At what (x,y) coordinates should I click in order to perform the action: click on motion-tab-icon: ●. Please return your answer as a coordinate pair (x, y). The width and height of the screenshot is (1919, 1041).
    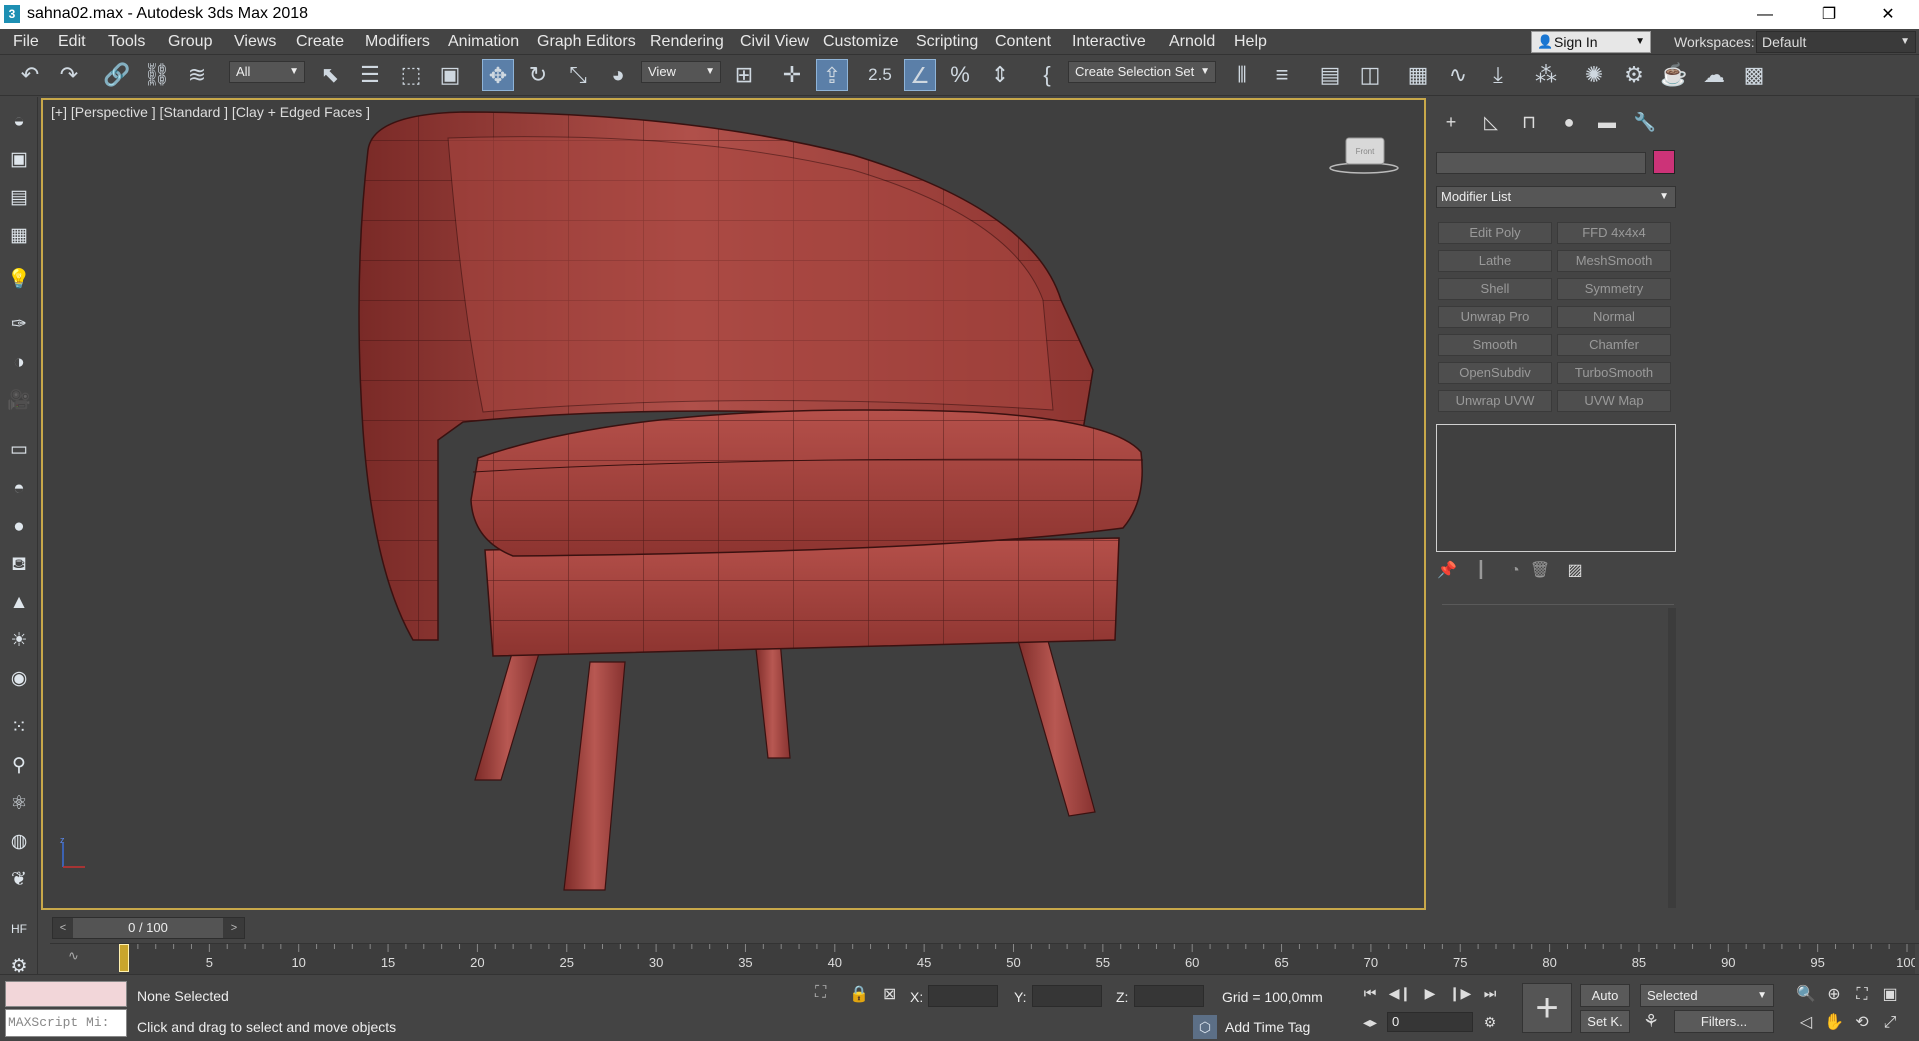
    Looking at the image, I should click on (1569, 122).